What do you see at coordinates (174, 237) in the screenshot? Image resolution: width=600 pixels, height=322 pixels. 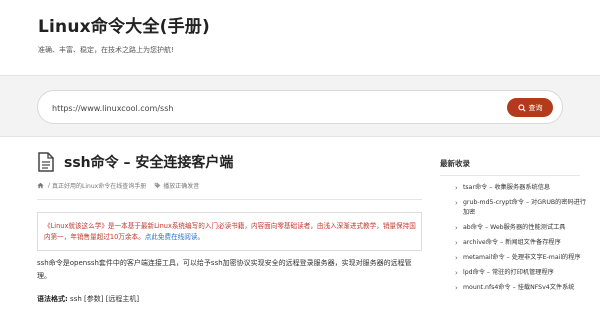 I see `notice-read-link: 点此免费在线阅读。` at bounding box center [174, 237].